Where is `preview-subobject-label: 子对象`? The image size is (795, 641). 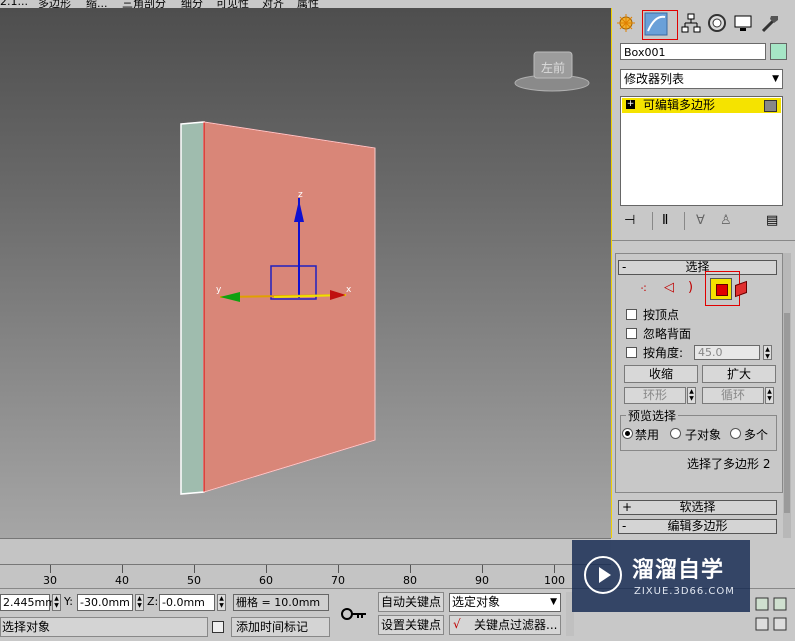 preview-subobject-label: 子对象 is located at coordinates (703, 435).